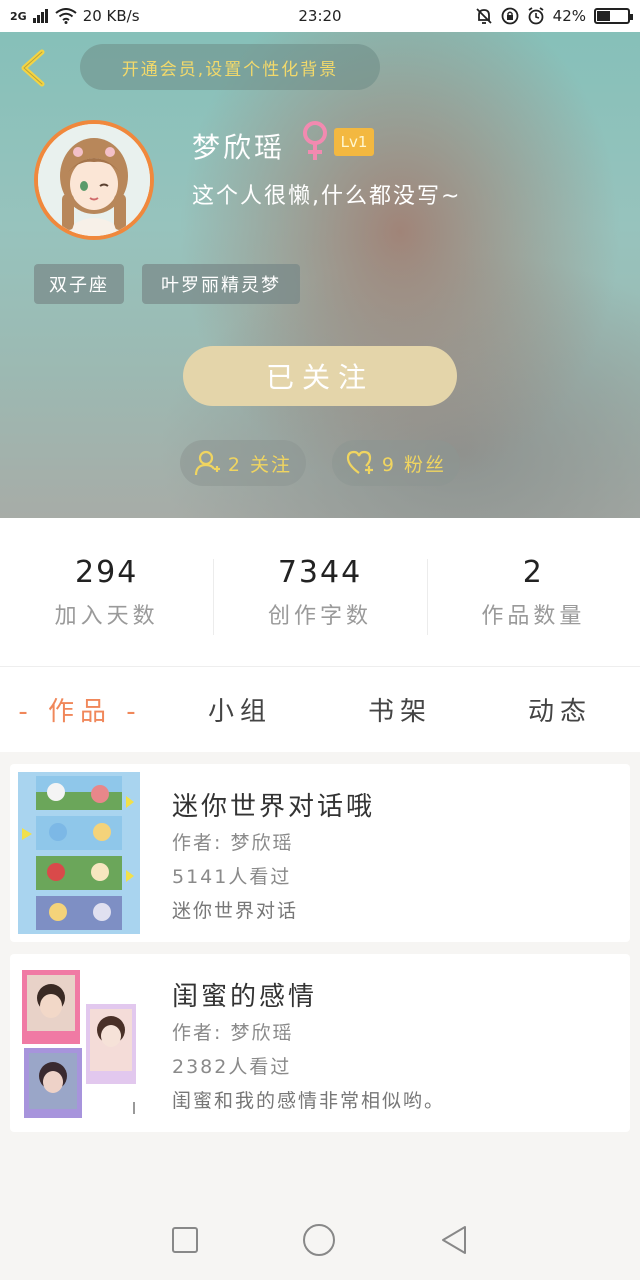 Image resolution: width=640 pixels, height=1280 pixels. I want to click on network-type: 2G, so click(18, 16).